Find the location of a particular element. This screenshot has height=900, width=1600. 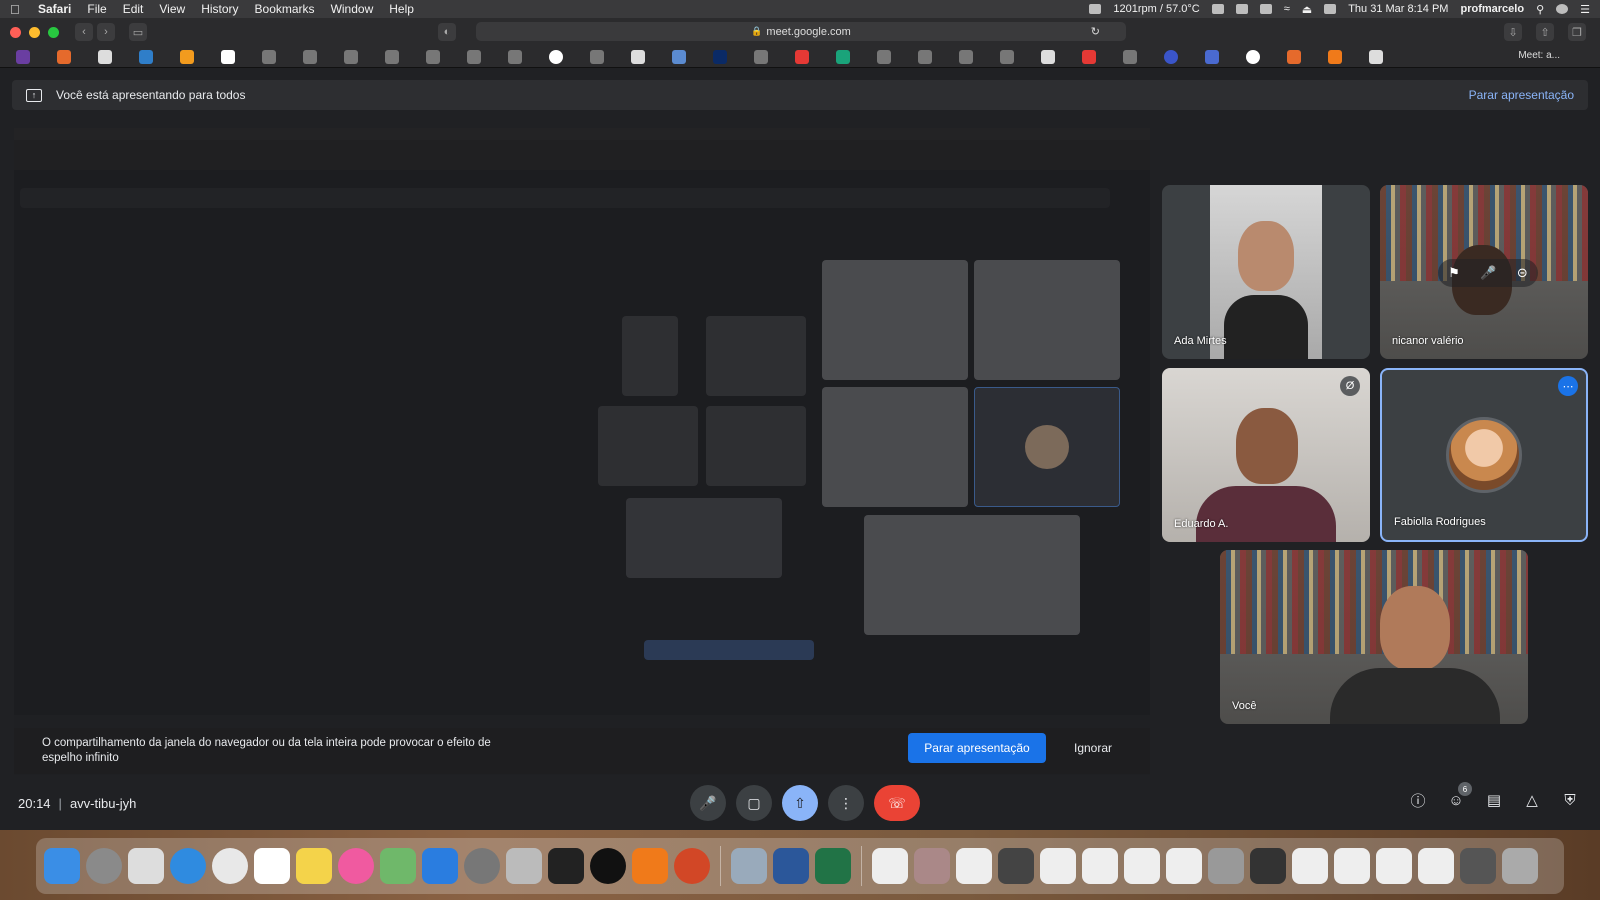

stop-presenting-link: Parar apresentação is located at coordinates (1521, 95).